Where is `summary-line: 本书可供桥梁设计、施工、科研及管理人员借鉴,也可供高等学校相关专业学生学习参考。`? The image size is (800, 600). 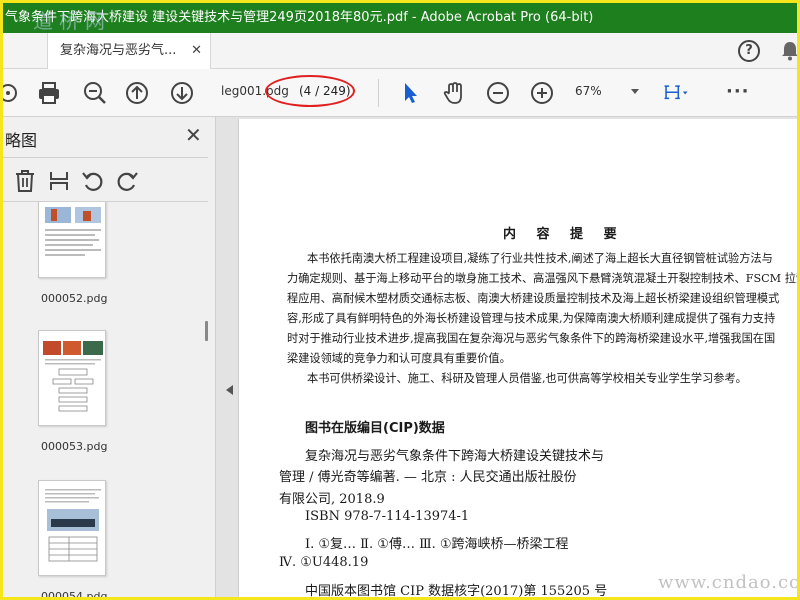
summary-line: 本书可供桥梁设计、施工、科研及管理人员借鉴,也可供高等学校相关专业学生学习参考。 is located at coordinates (527, 378).